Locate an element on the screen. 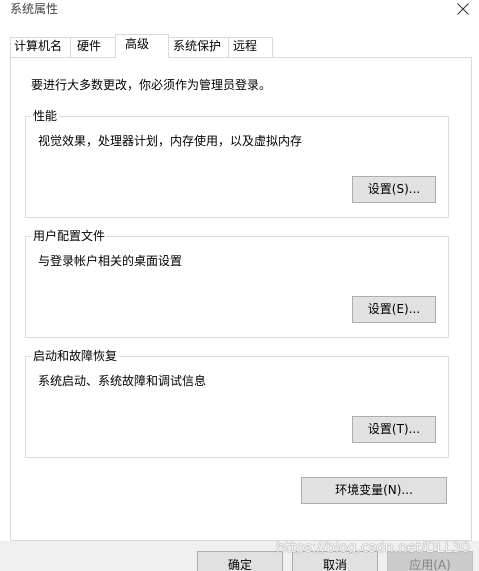 The width and height of the screenshot is (479, 571). tab-strip: 计算机名 硬件 高级 系统保护 远程 is located at coordinates (239, 44).